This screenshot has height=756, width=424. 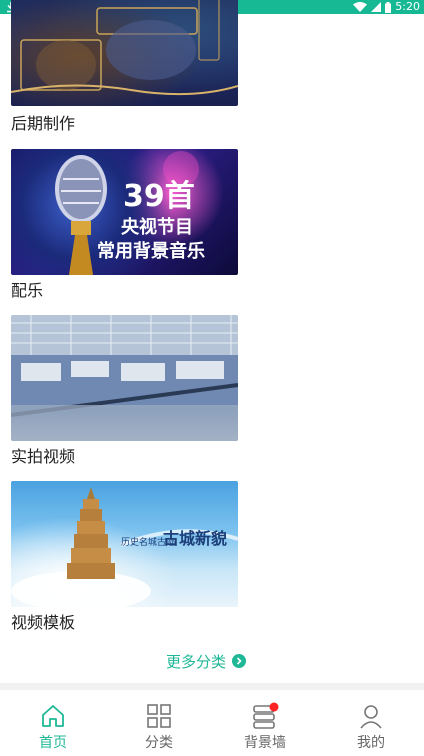 I want to click on exhibition-hall-thumbnail, so click(x=124, y=378).